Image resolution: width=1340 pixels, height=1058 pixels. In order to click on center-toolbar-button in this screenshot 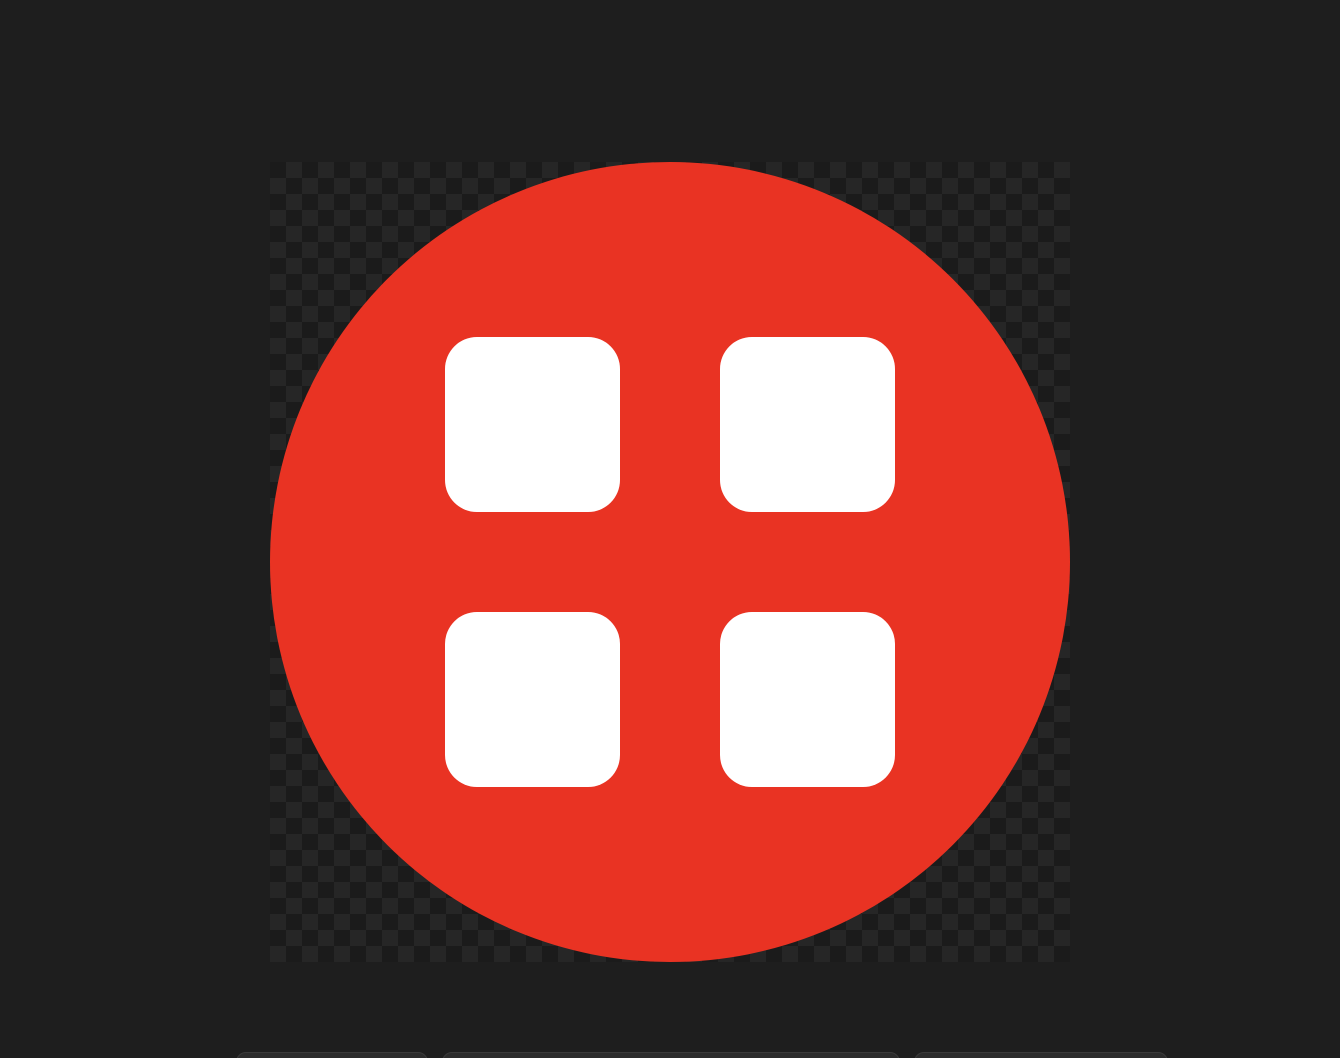, I will do `click(671, 1055)`.